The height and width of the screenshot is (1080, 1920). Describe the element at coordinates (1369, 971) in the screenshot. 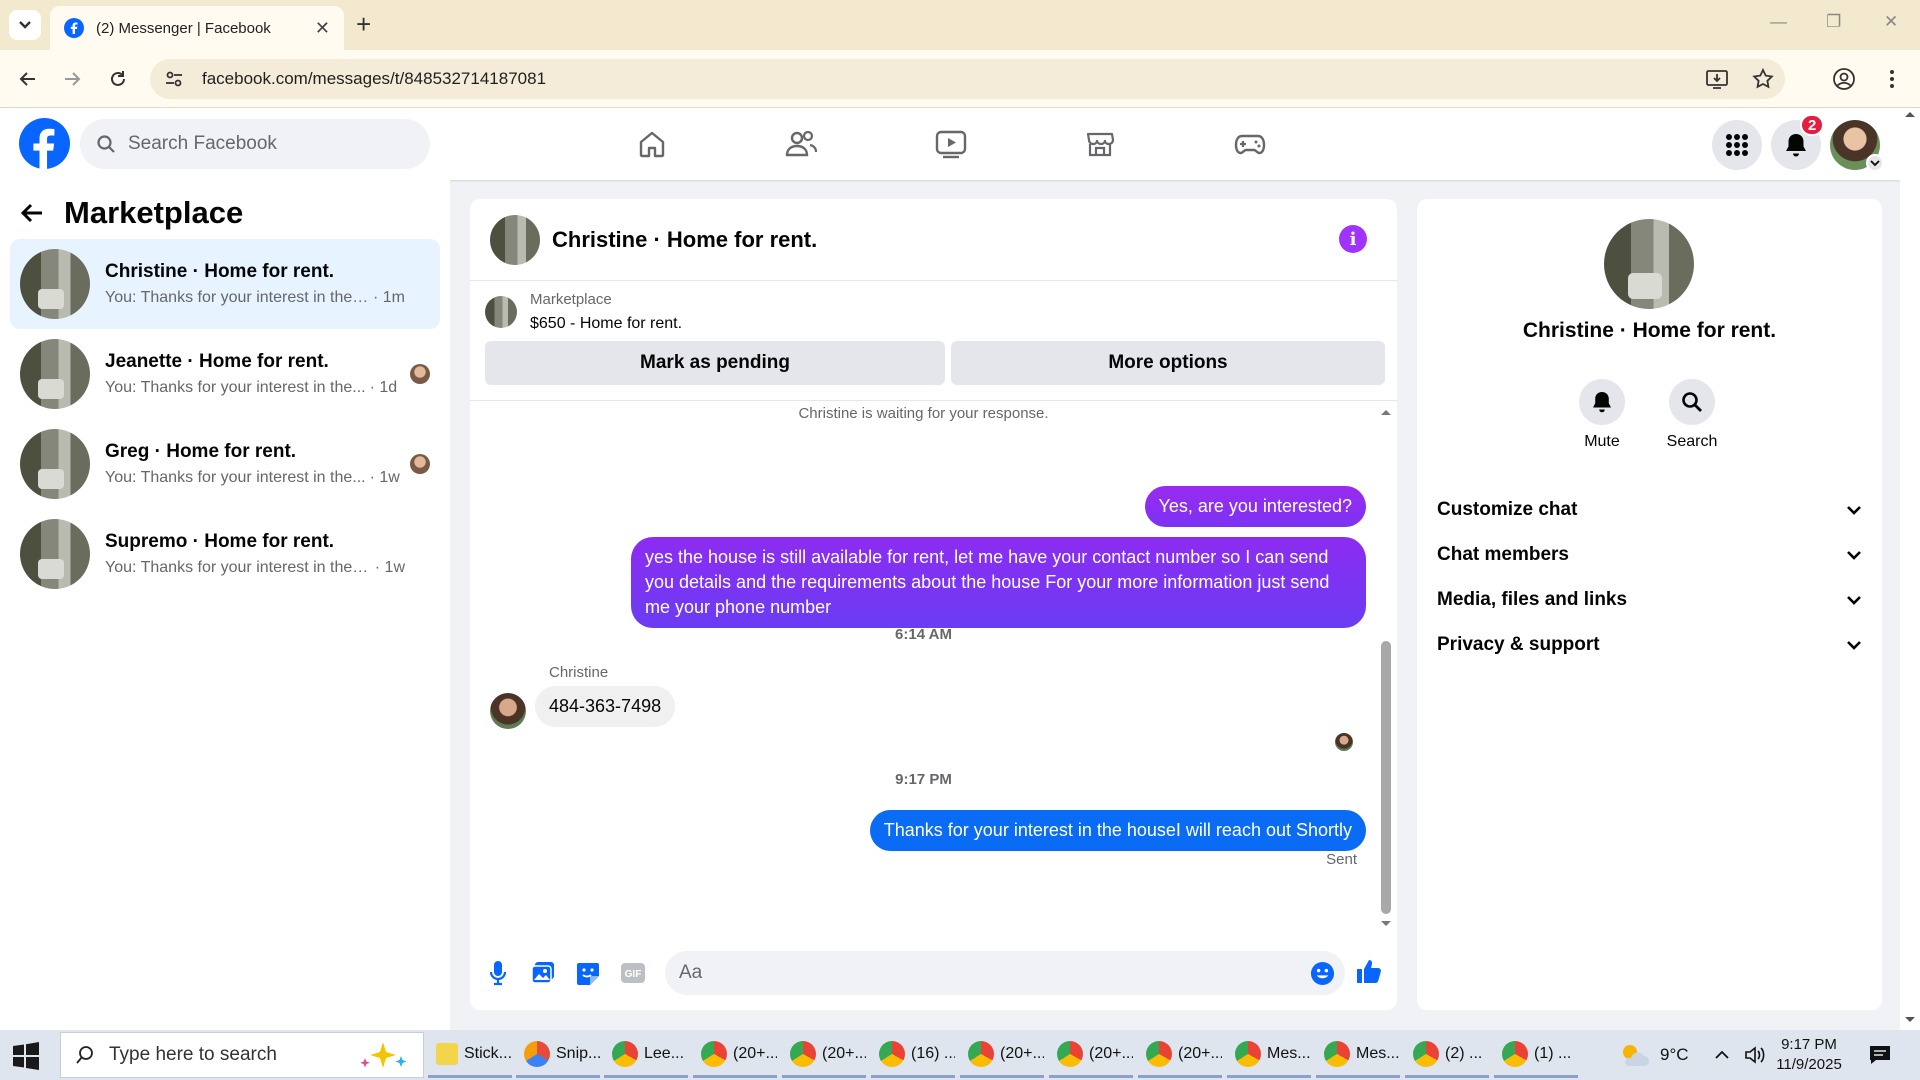

I see `send-like-button` at that location.